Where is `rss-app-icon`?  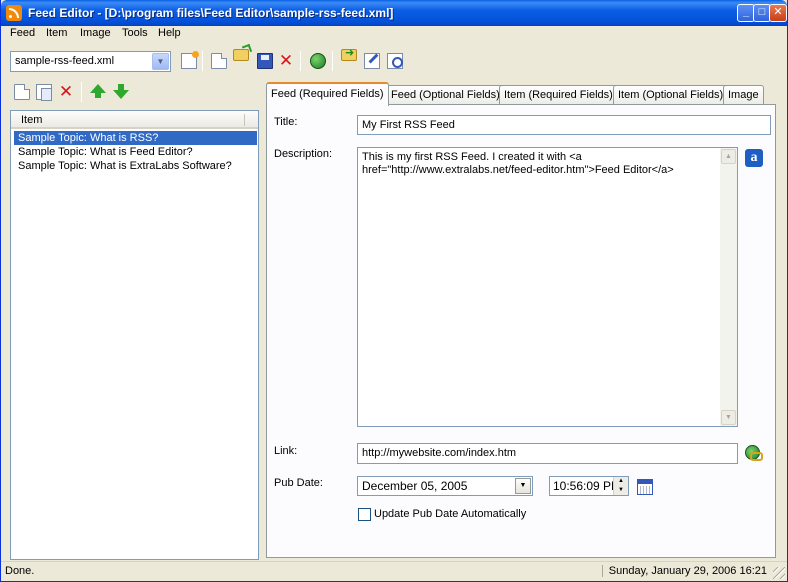 rss-app-icon is located at coordinates (14, 13).